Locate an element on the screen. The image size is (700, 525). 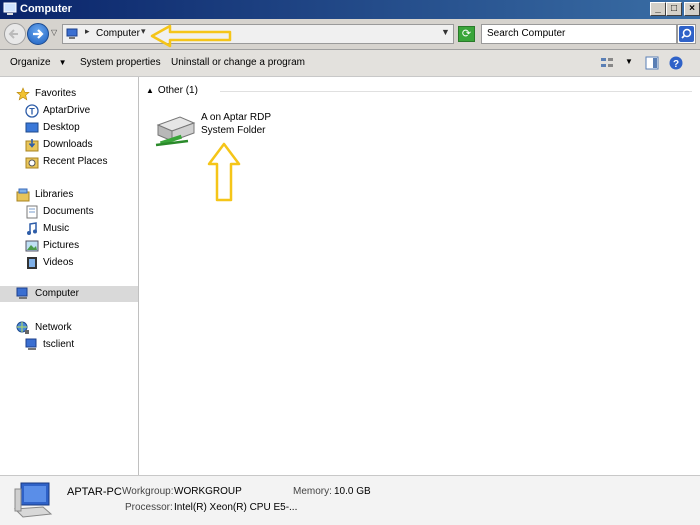
sidebar-item-videos: Videos is located at coordinates (69, 263).